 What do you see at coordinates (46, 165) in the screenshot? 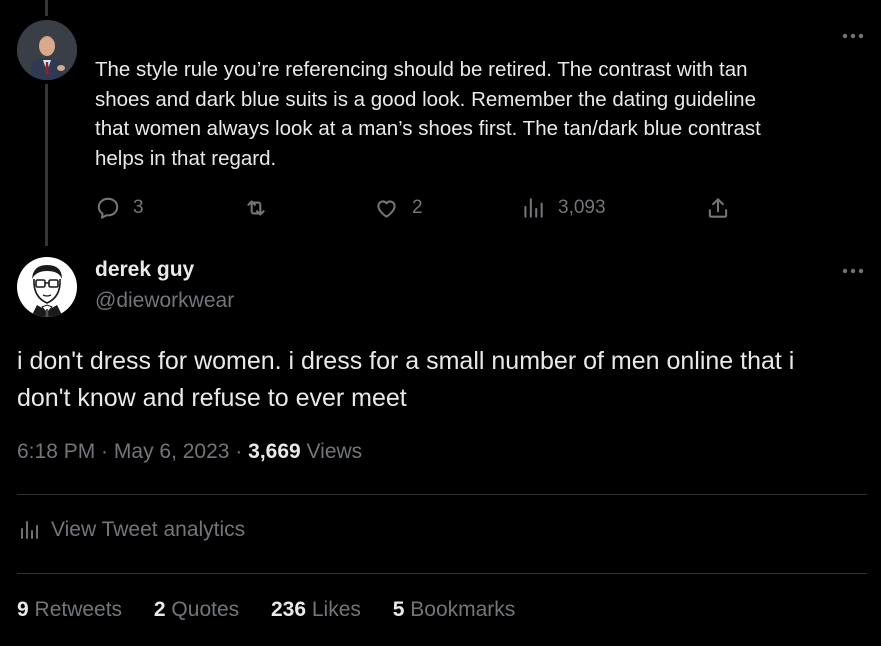
I see `thread-connector` at bounding box center [46, 165].